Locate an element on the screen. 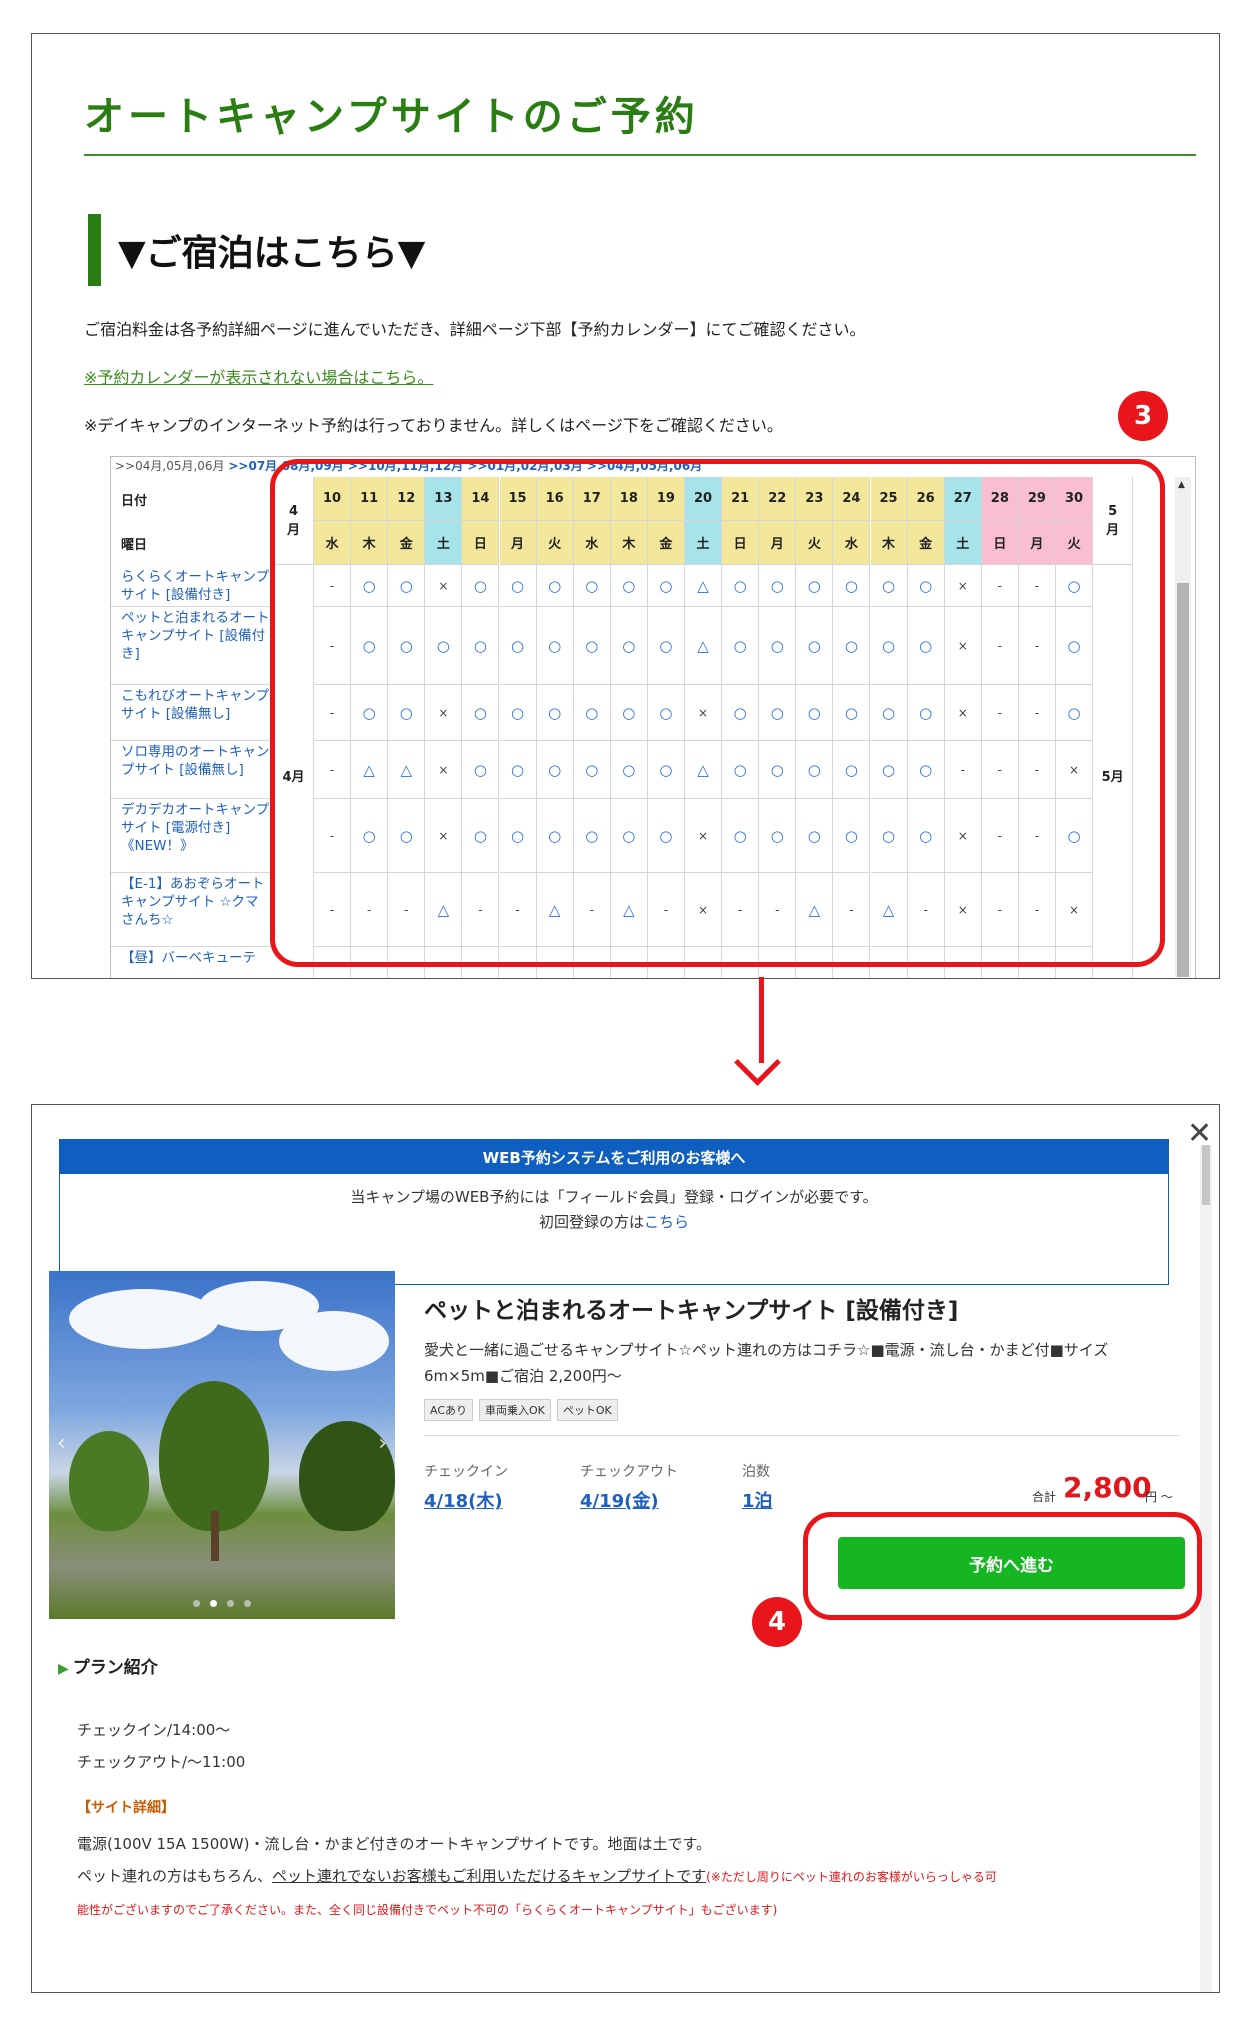  site-name-link: 【E-1】あおぞらオートキャンプサイト ☆クマさんち☆ is located at coordinates (192, 910).